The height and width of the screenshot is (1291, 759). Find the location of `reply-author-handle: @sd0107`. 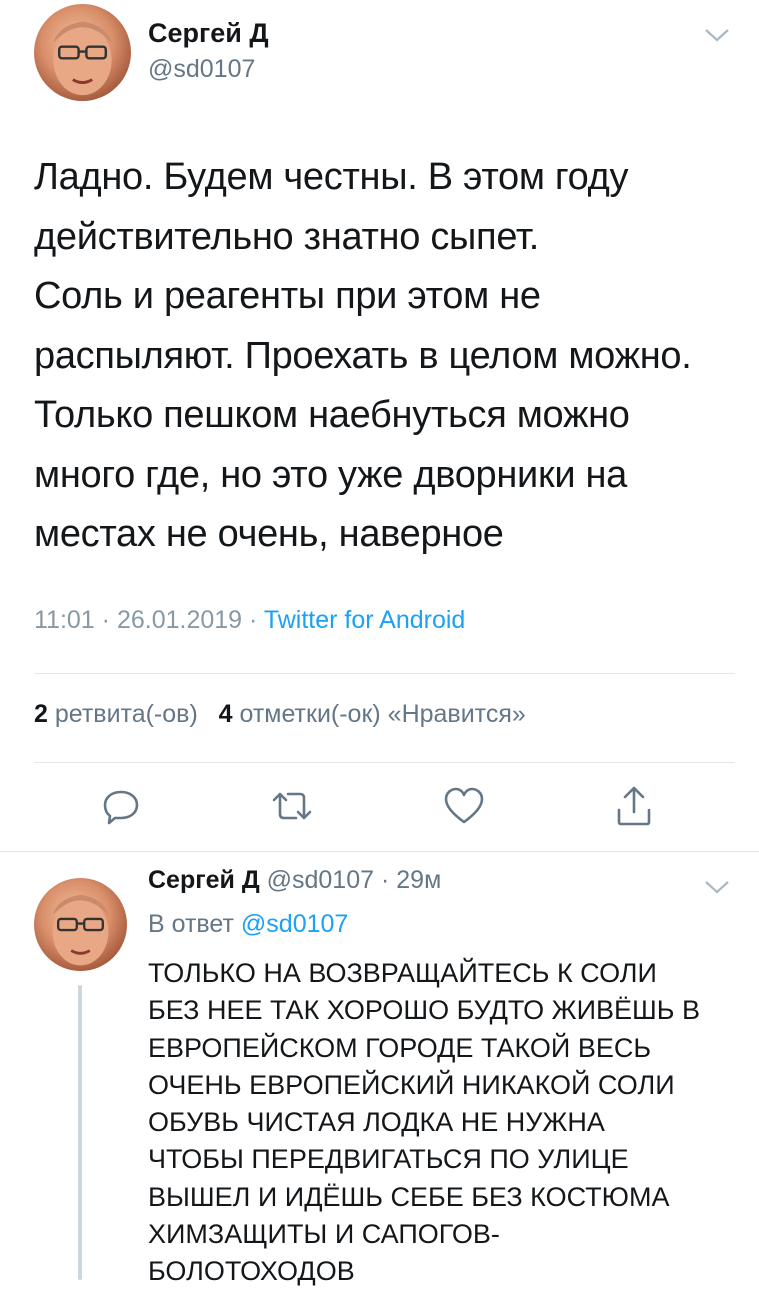

reply-author-handle: @sd0107 is located at coordinates (320, 880).